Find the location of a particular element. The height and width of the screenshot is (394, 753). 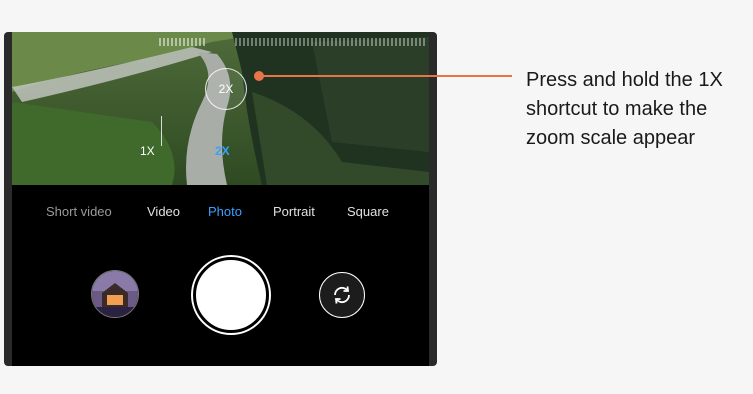

gallery-thumbnail-image is located at coordinates (115, 294).